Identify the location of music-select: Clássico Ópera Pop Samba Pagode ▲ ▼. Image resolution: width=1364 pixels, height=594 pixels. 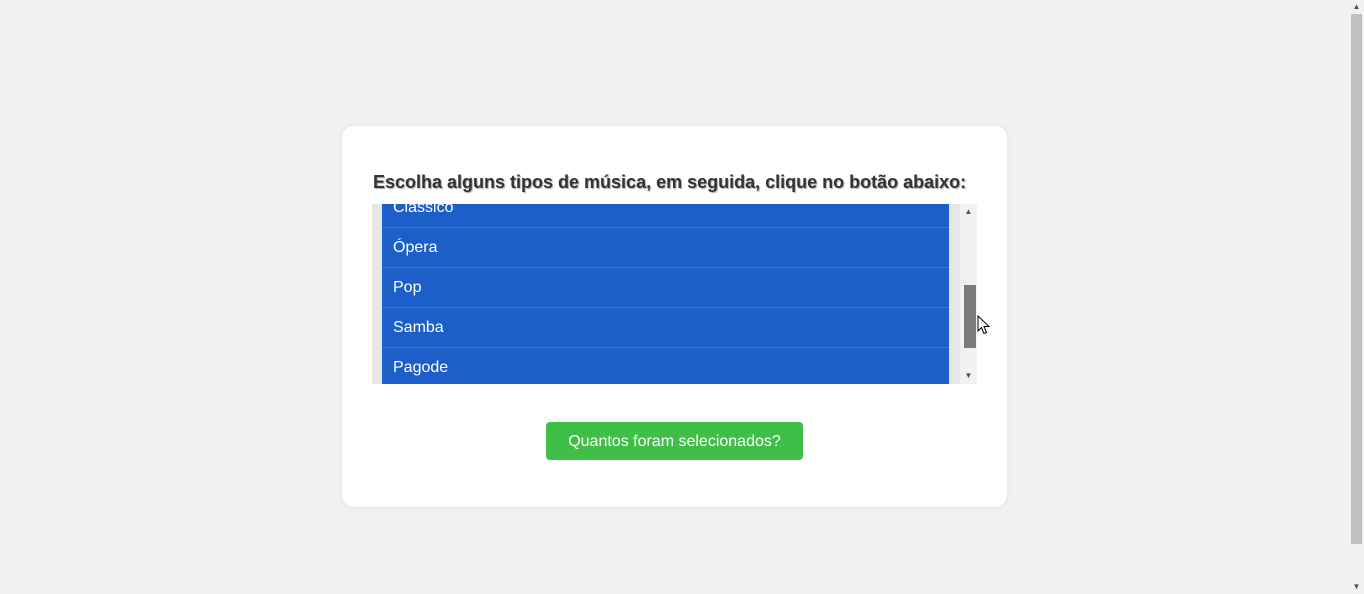
(674, 294).